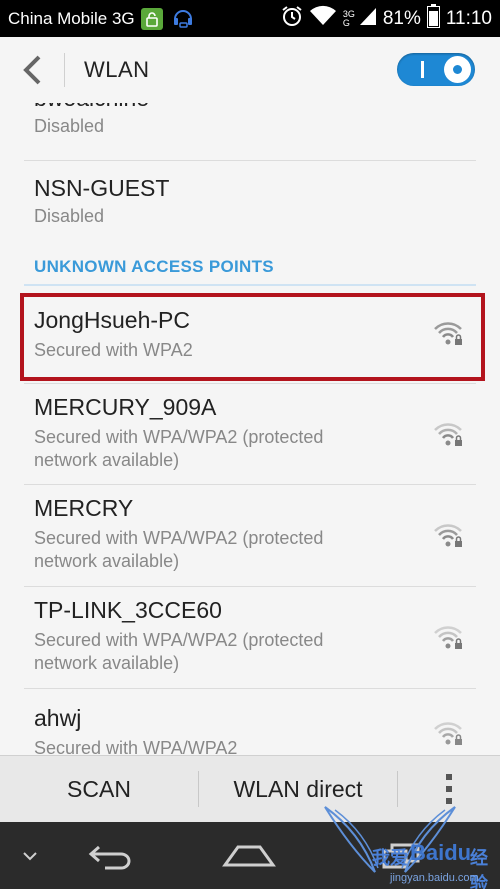  Describe the element at coordinates (102, 188) in the screenshot. I see `network-ssid: NSN-GUEST` at that location.